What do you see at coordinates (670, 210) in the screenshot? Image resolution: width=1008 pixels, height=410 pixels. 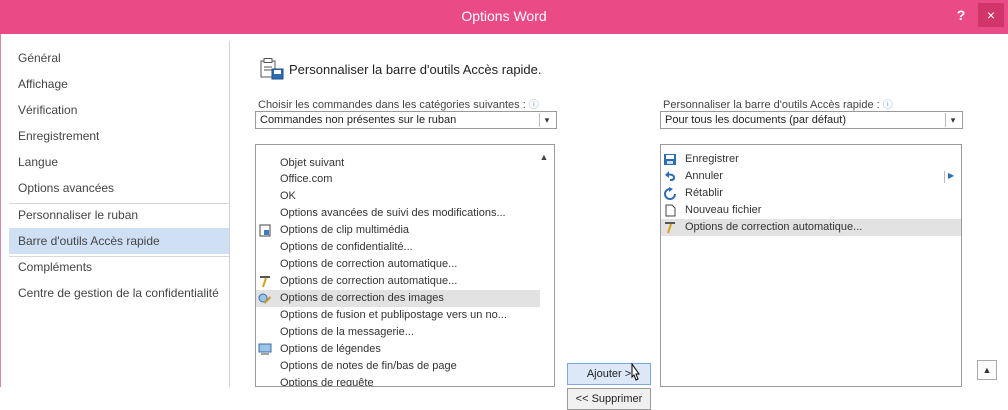 I see `new-file-icon` at bounding box center [670, 210].